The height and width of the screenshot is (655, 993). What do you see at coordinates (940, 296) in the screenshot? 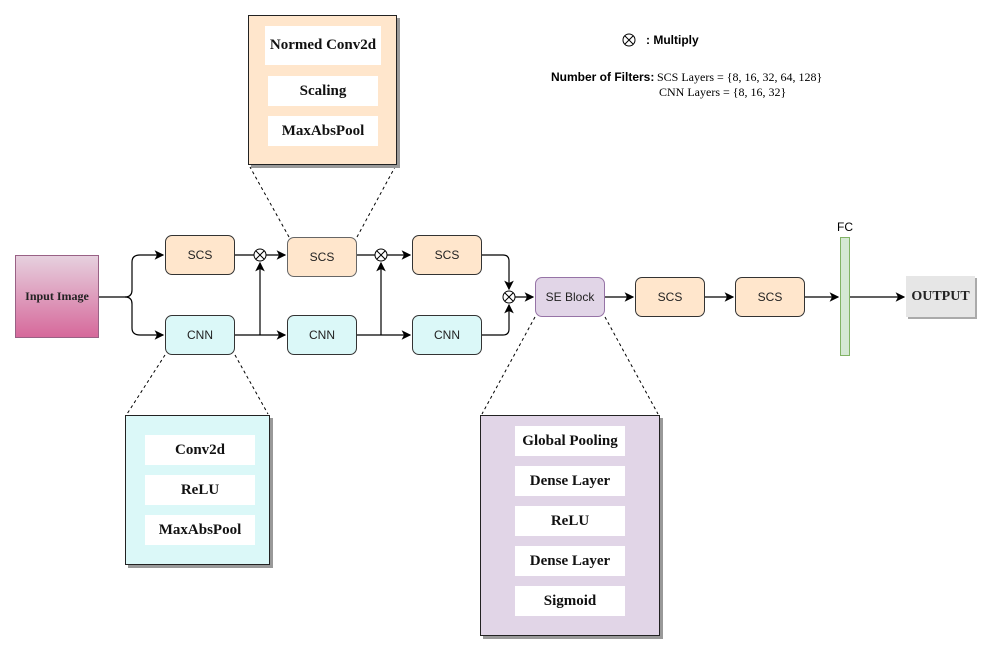
I see `output-block: OUTPUT` at bounding box center [940, 296].